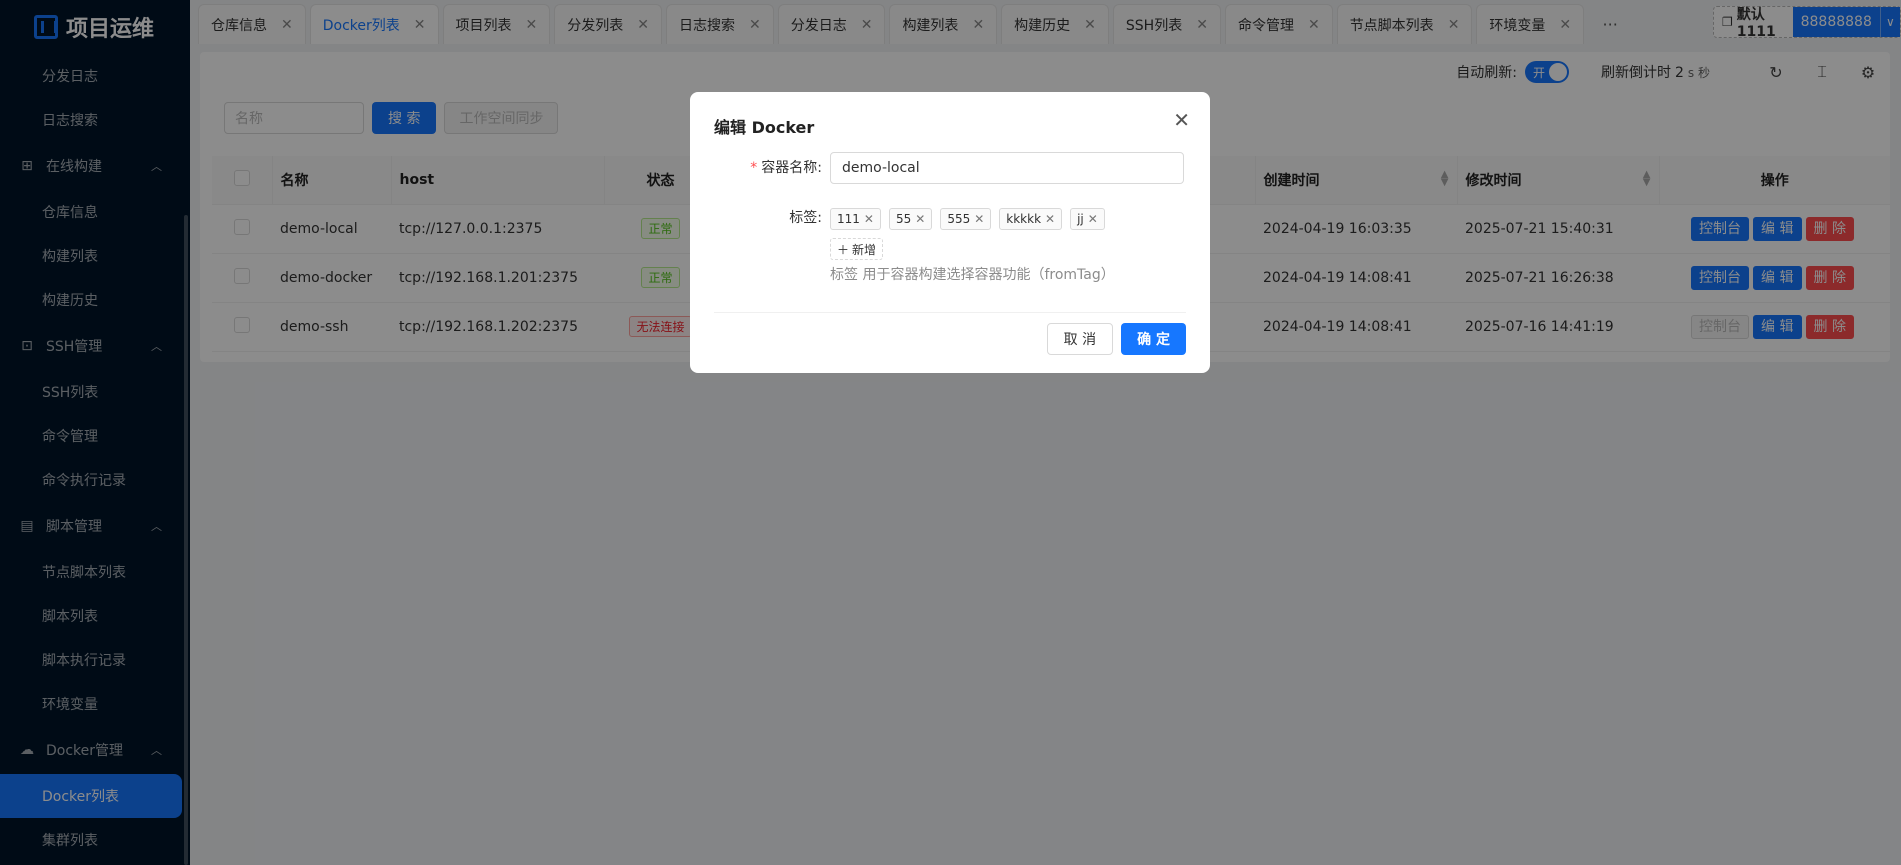 The height and width of the screenshot is (865, 1901). I want to click on tag-chip: 55 ✕, so click(910, 219).